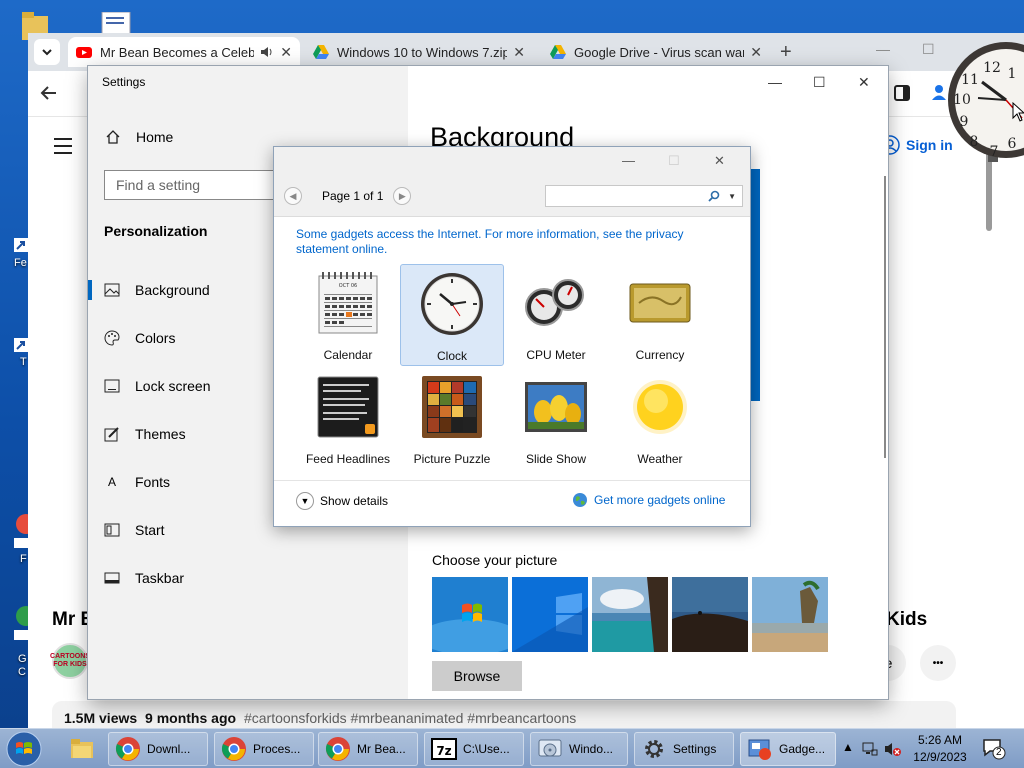 The image size is (1024, 768). What do you see at coordinates (155, 338) in the screenshot?
I see `sidebar-item-label: Colors` at bounding box center [155, 338].